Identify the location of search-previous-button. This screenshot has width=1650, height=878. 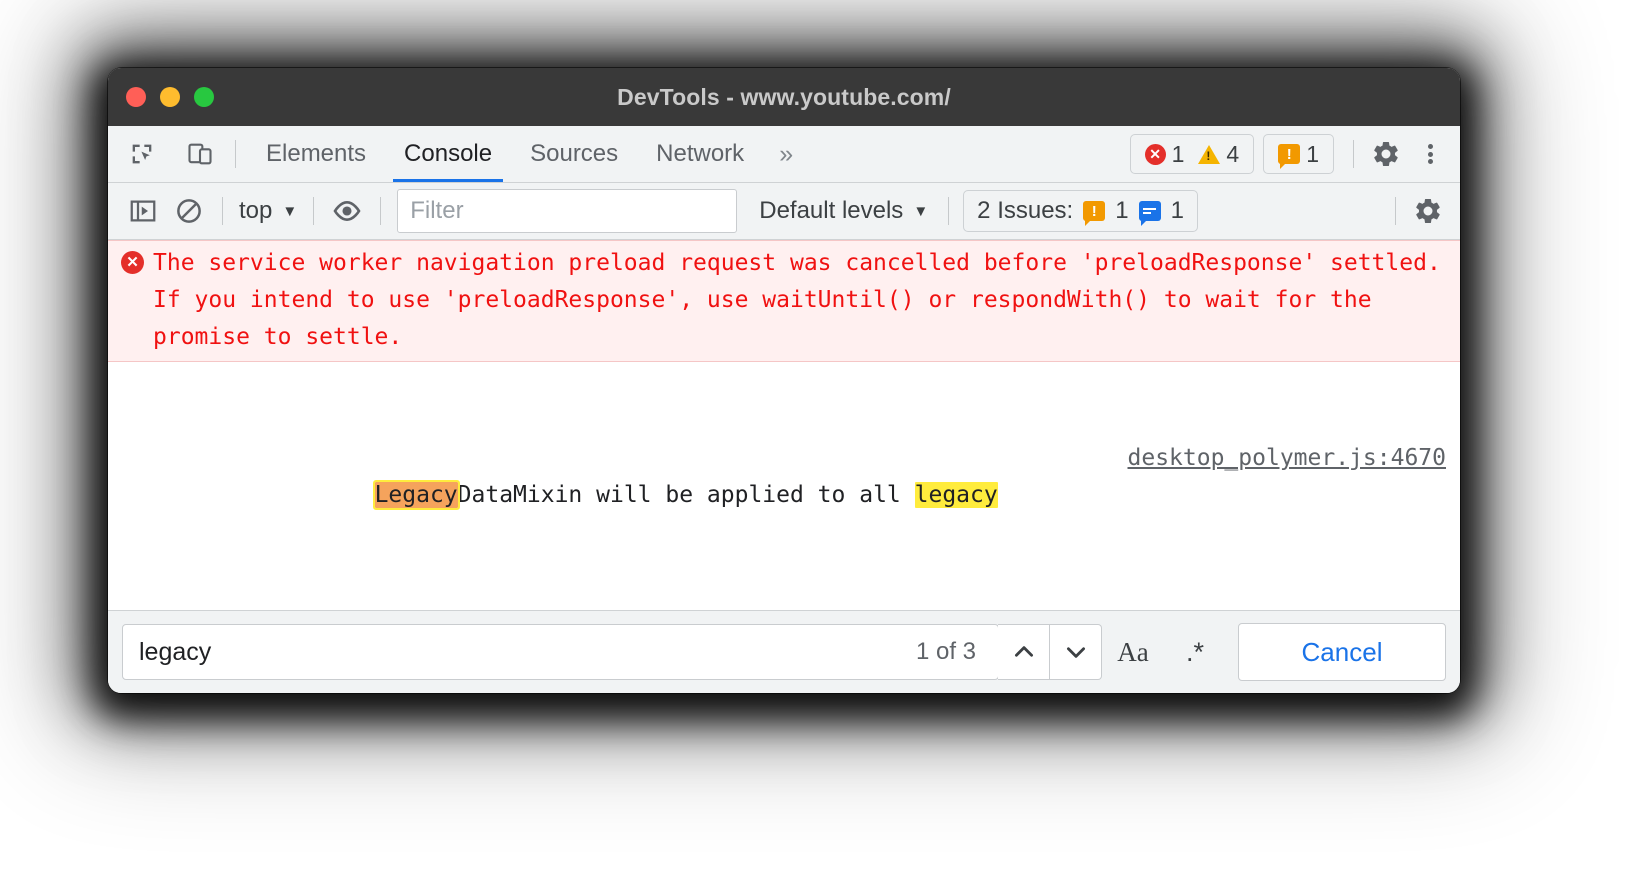
(1024, 652).